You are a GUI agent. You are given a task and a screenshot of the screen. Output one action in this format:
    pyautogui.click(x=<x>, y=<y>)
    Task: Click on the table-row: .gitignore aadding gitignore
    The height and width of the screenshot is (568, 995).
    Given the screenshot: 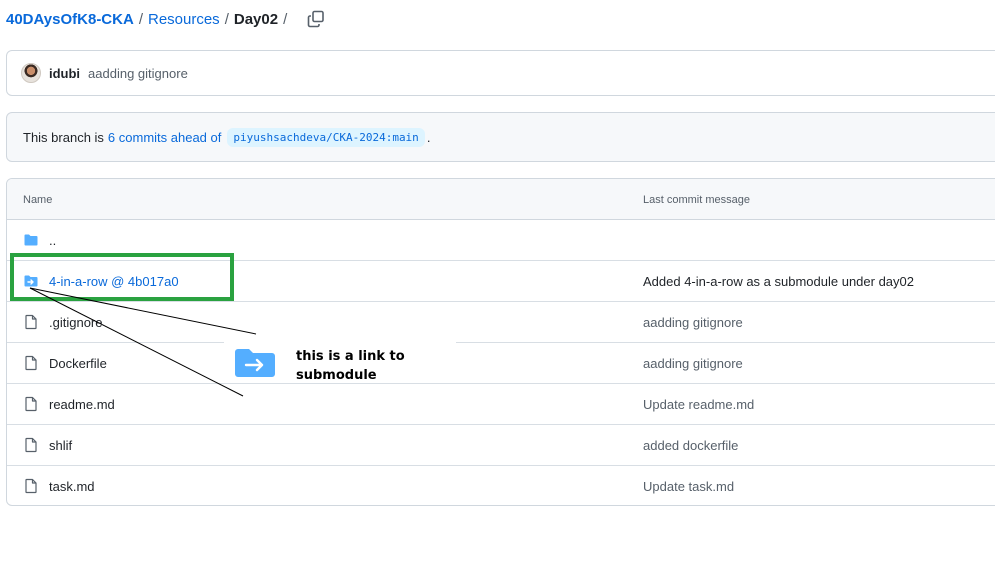 What is the action you would take?
    pyautogui.click(x=501, y=322)
    